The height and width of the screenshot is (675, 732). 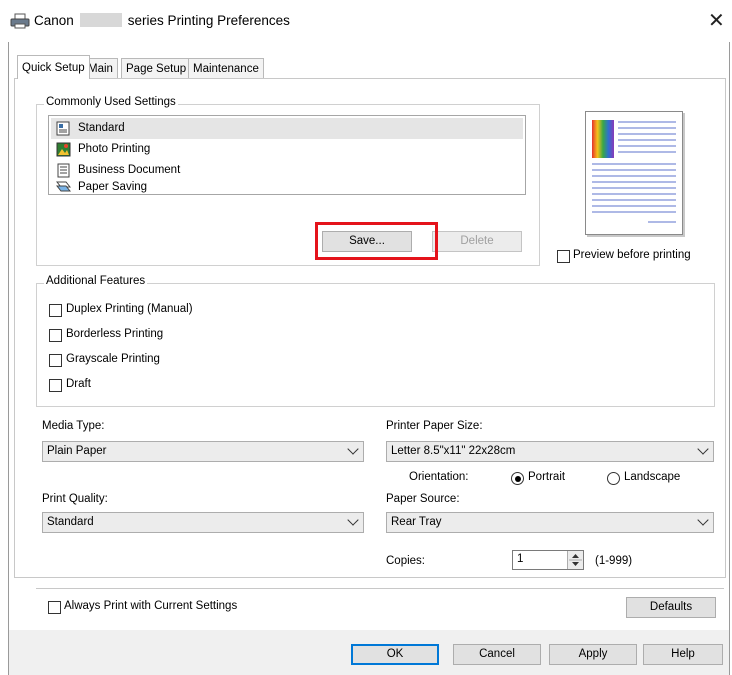 I want to click on additional-features-label: Additional Features, so click(x=96, y=281).